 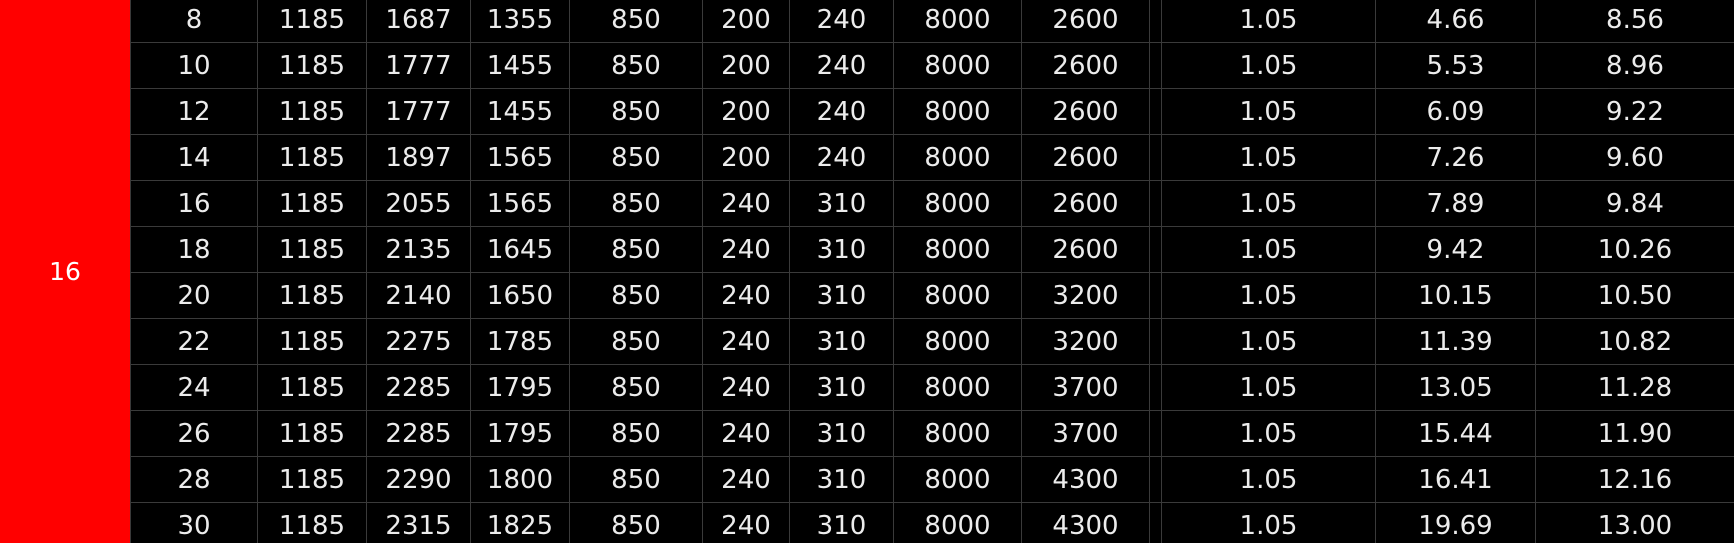 What do you see at coordinates (1634, 111) in the screenshot?
I see `table-cell: 9.22` at bounding box center [1634, 111].